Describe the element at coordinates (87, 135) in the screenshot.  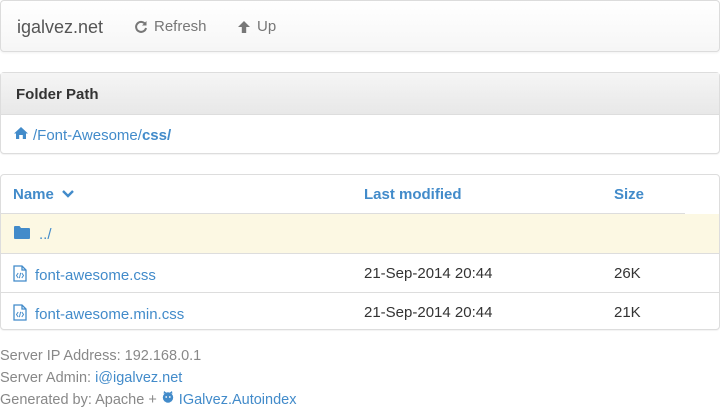
I see `breadcrumb-path: /Font-Awesome/` at that location.